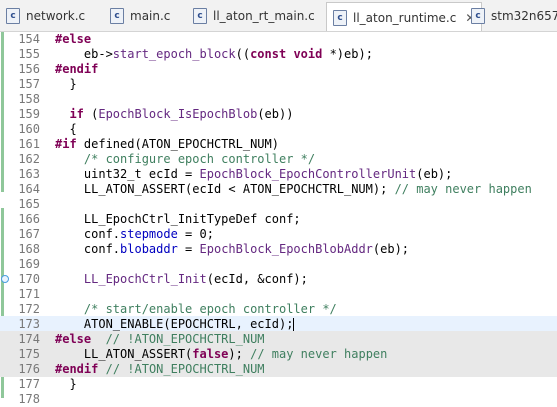 This screenshot has width=557, height=407. Describe the element at coordinates (181, 279) in the screenshot. I see `code-text: LL_EpochCtrl_Init(ecId, &conf);` at that location.